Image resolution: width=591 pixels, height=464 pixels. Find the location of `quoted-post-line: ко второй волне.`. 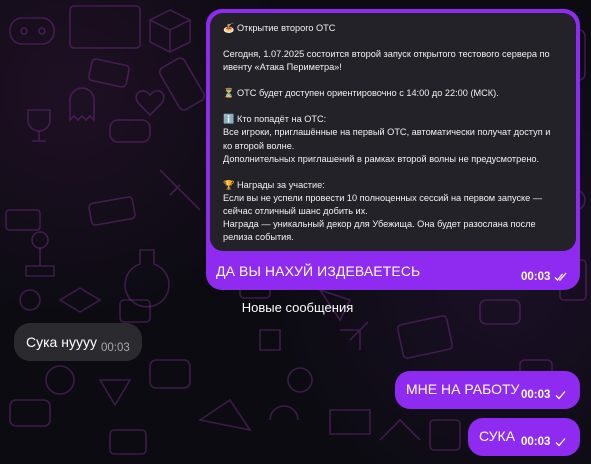

quoted-post-line: ко второй волне. is located at coordinates (259, 145).